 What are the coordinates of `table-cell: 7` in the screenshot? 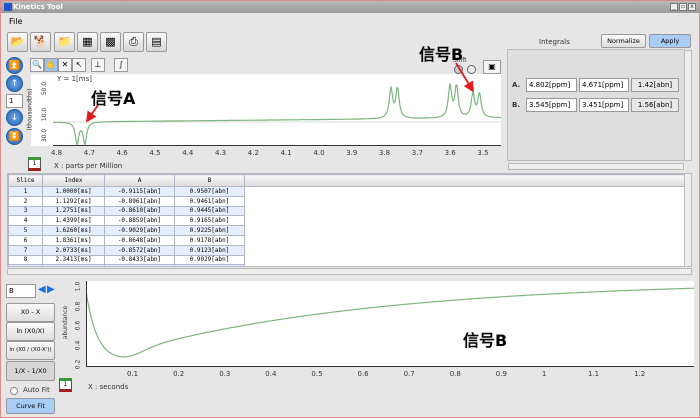 It's located at (25, 250).